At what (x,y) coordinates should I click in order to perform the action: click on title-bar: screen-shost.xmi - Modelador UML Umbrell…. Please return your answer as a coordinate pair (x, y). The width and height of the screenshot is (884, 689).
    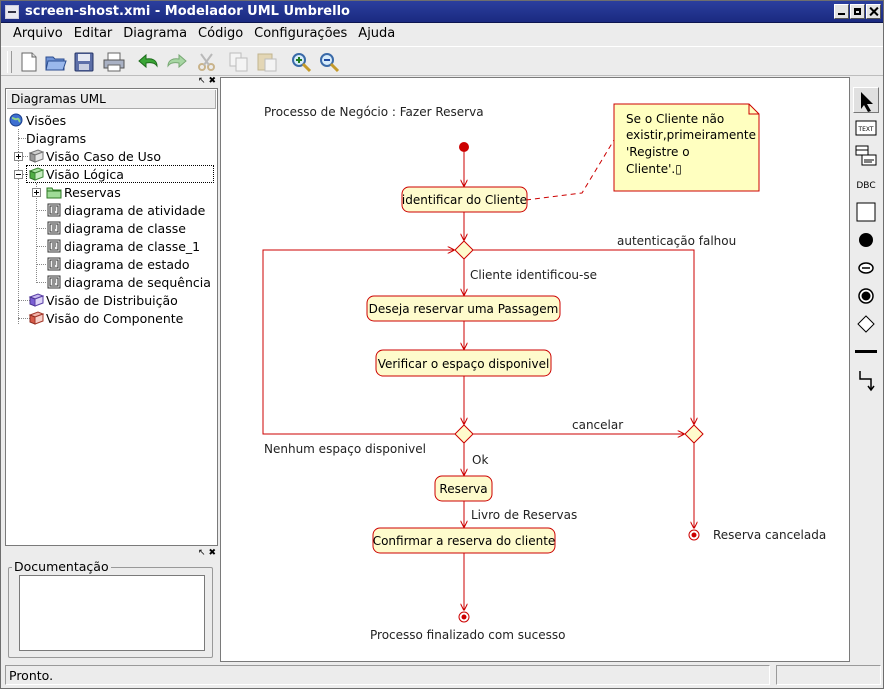
    Looking at the image, I should click on (442, 12).